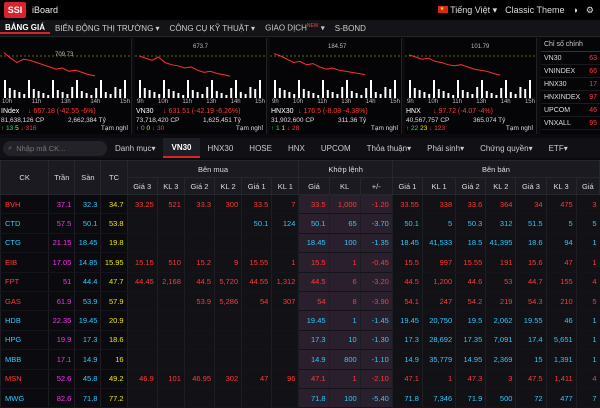  What do you see at coordinates (574, 10) in the screenshot?
I see `contrast-icon: ◑` at bounding box center [574, 10].